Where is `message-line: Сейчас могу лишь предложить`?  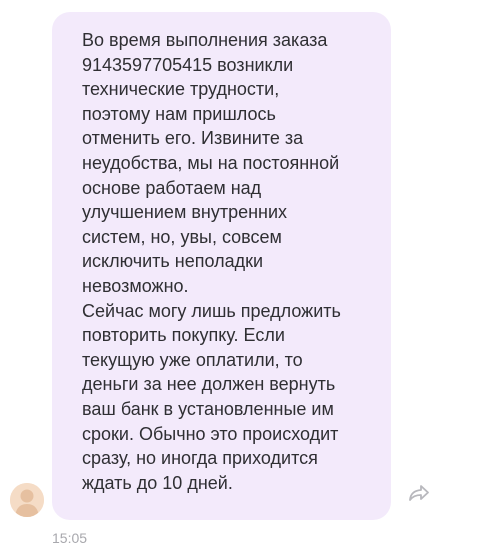
message-line: Сейчас могу лишь предложить is located at coordinates (211, 310).